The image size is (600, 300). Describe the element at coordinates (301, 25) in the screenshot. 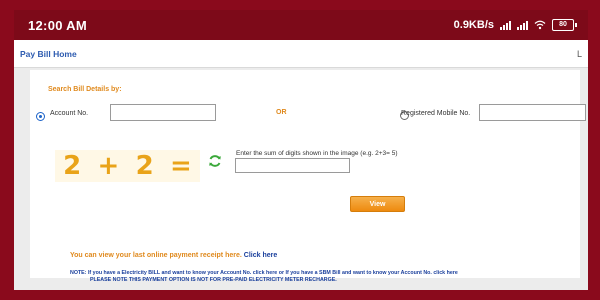

I see `status-bar: 12:00 AM 0.9KB/s 80` at that location.